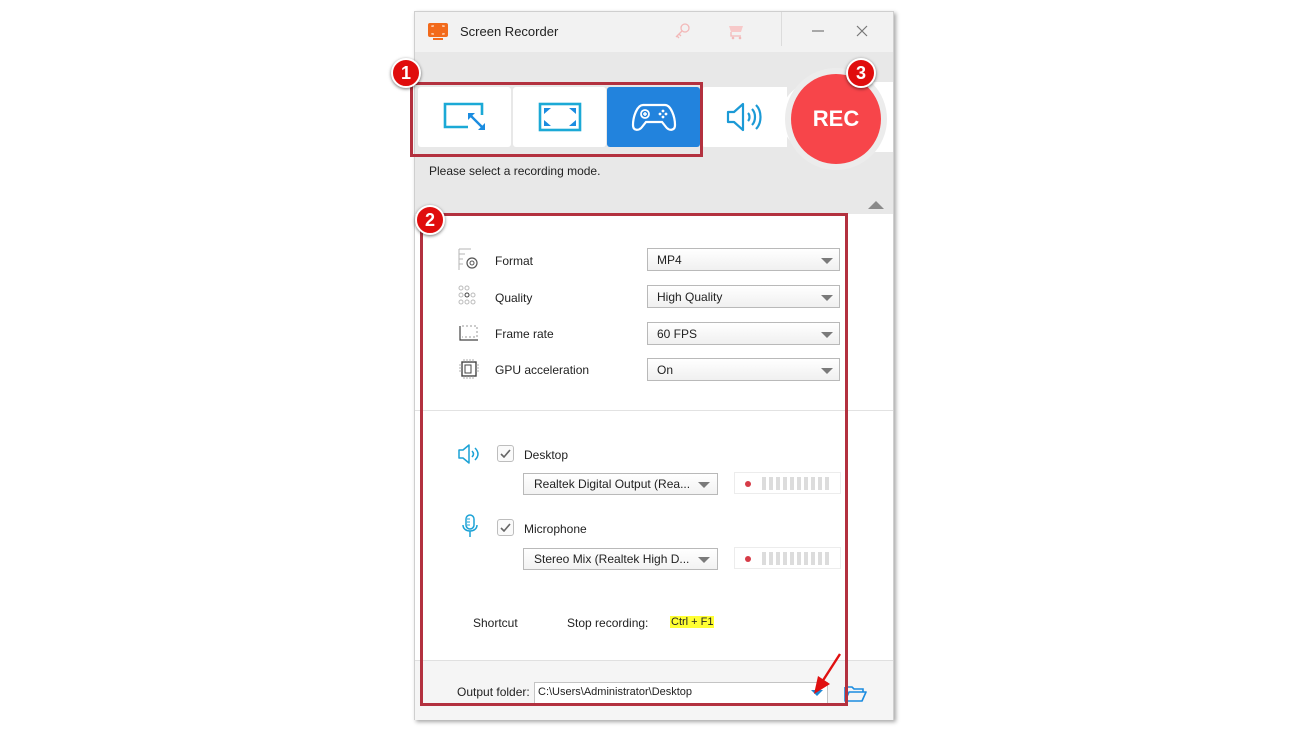 The height and width of the screenshot is (731, 1294). Describe the element at coordinates (654, 32) in the screenshot. I see `title-bar: Screen Recorder` at that location.